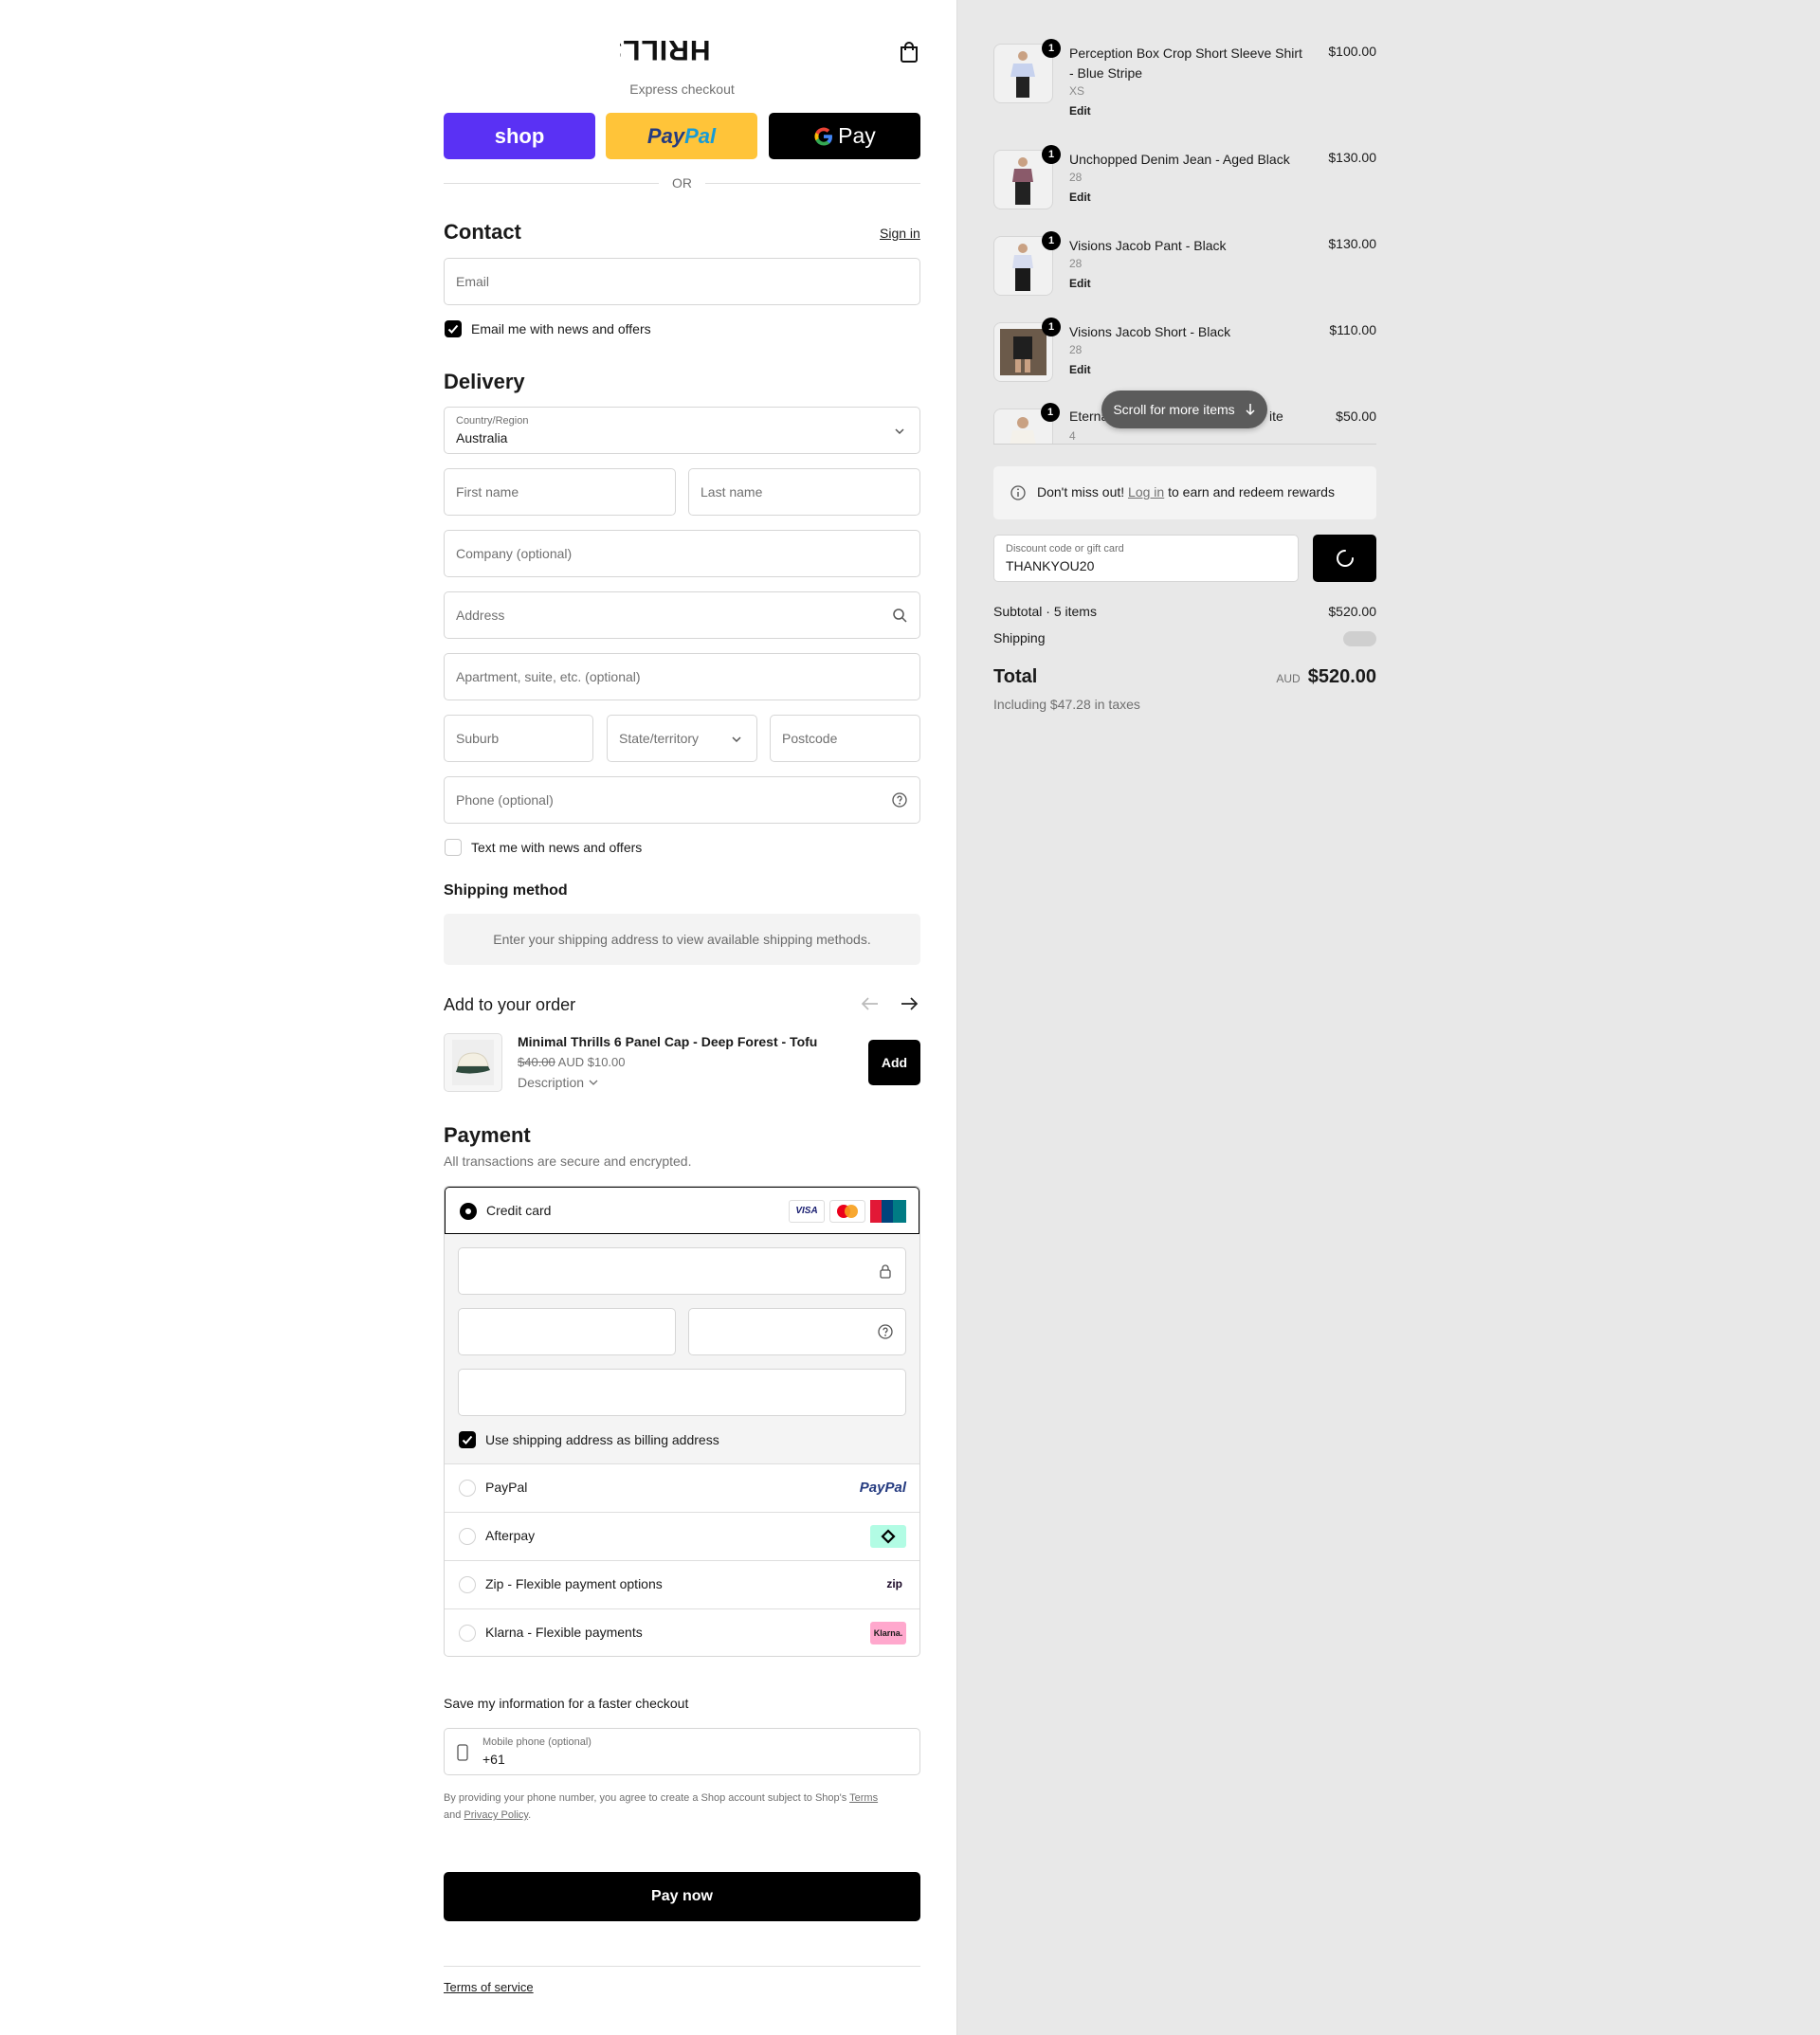 This screenshot has height=2035, width=1820. What do you see at coordinates (530, 1815) in the screenshot?
I see `legal-text-end: .` at bounding box center [530, 1815].